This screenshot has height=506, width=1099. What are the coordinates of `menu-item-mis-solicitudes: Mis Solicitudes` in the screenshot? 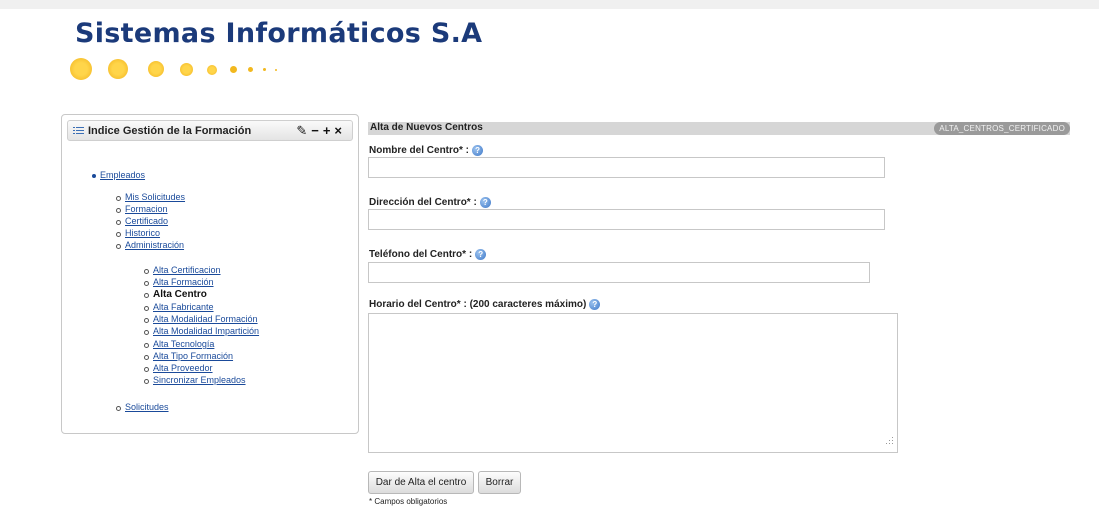 It's located at (155, 197).